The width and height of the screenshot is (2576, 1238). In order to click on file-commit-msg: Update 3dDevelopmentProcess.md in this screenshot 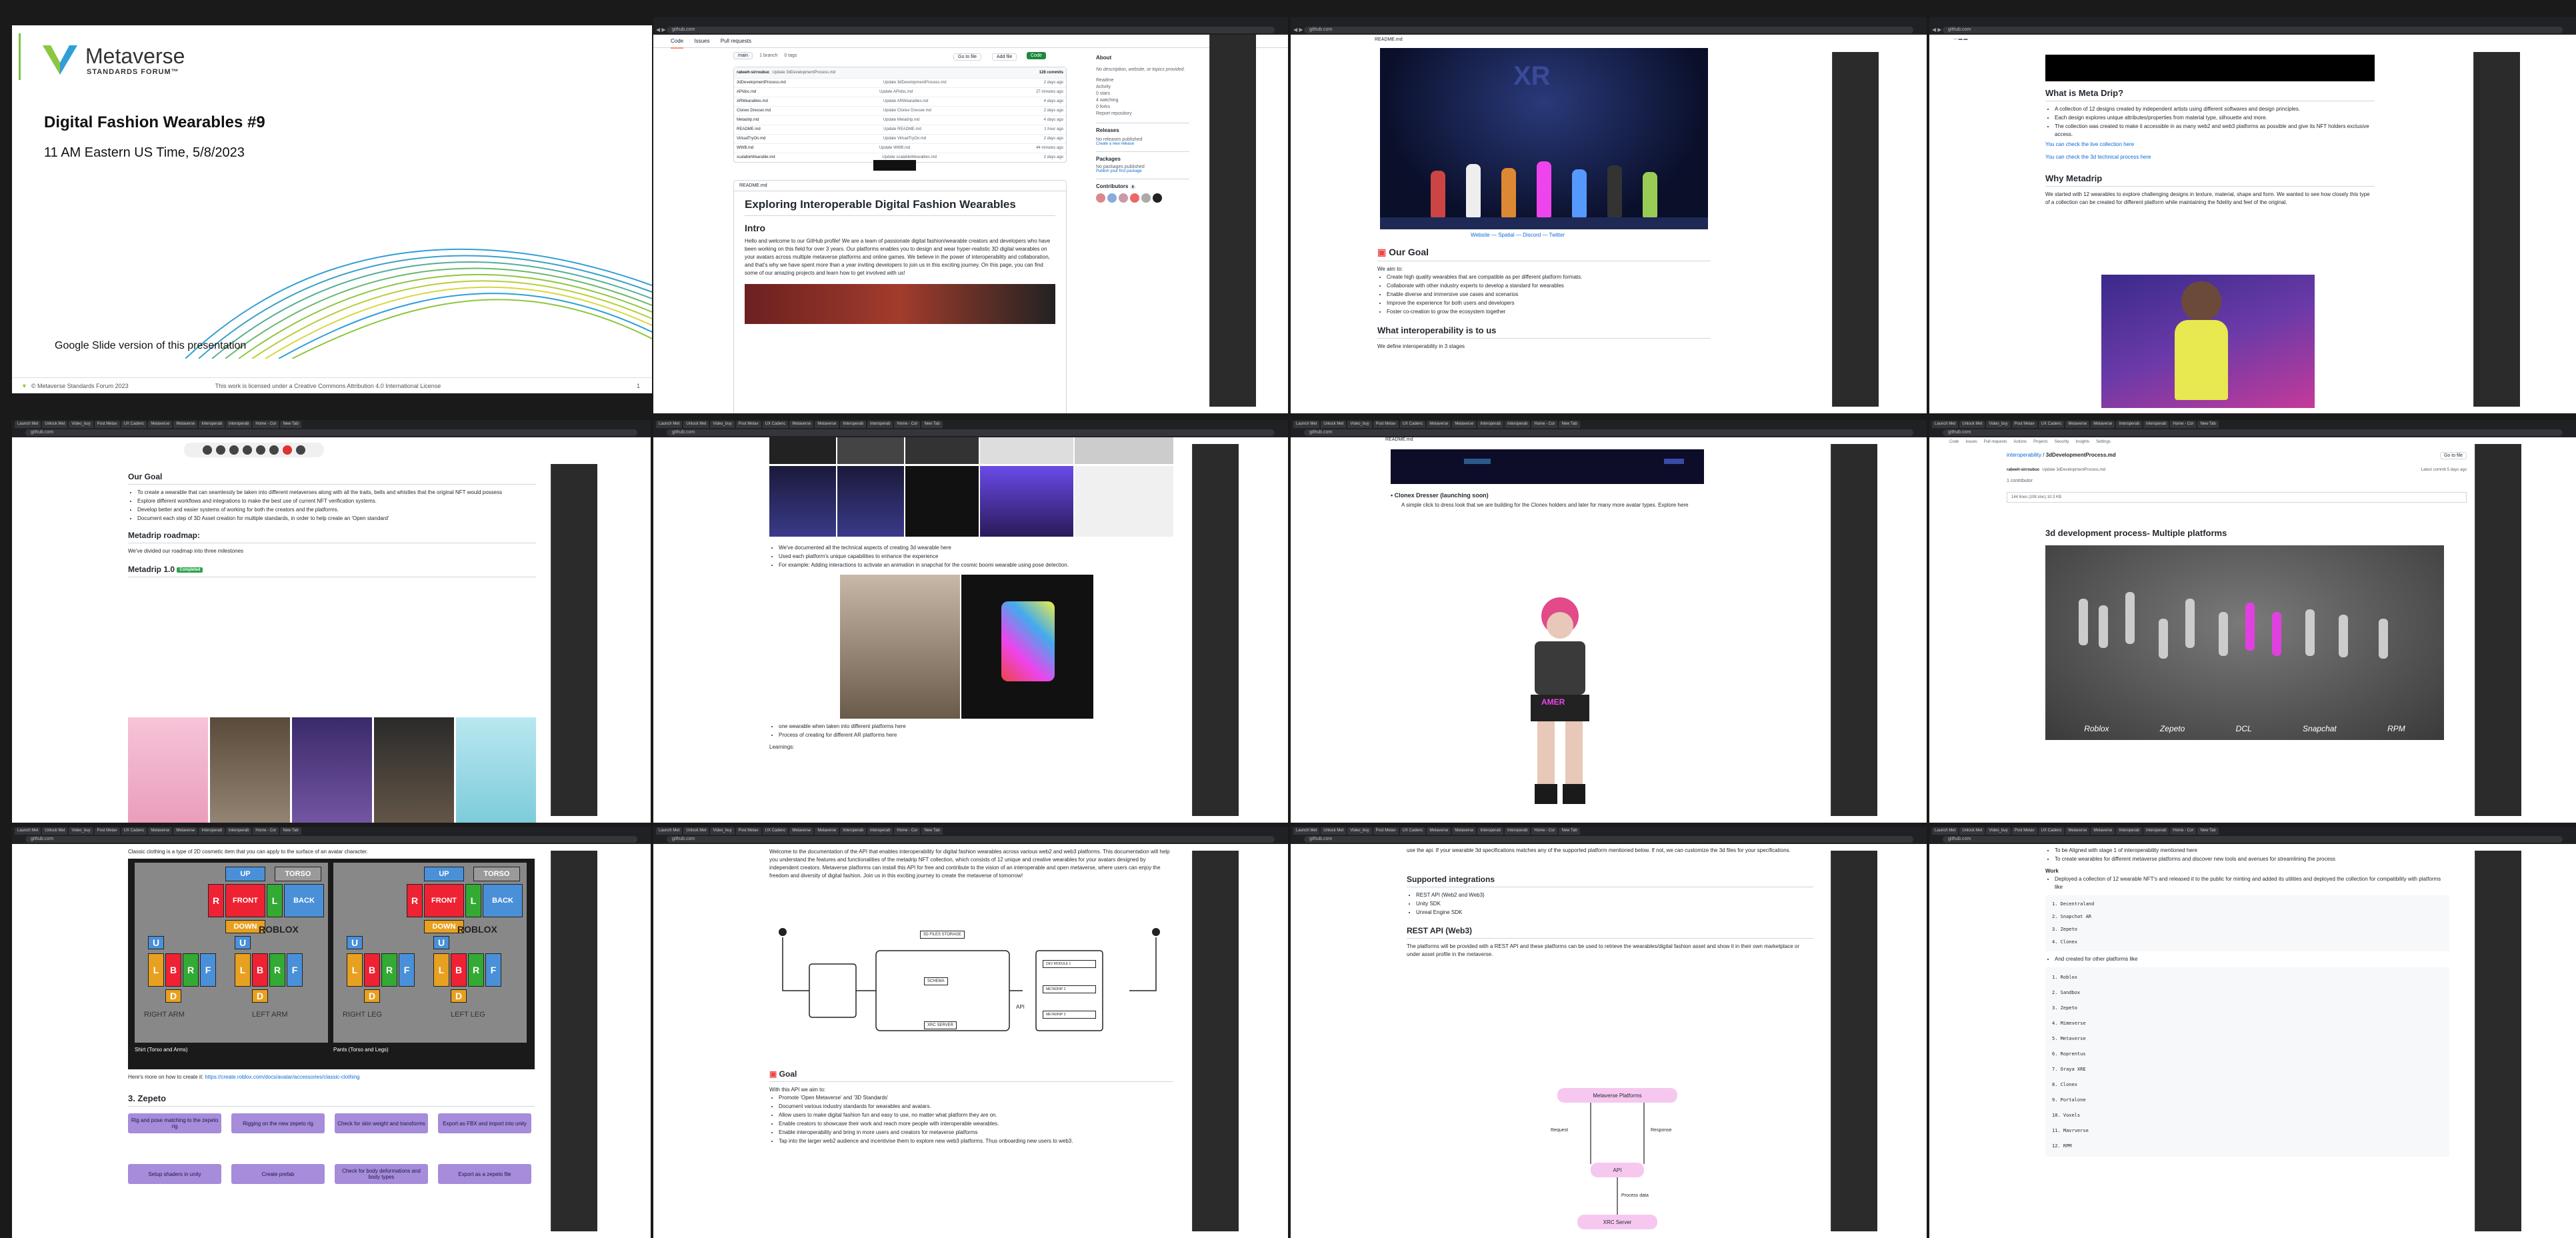, I will do `click(915, 83)`.